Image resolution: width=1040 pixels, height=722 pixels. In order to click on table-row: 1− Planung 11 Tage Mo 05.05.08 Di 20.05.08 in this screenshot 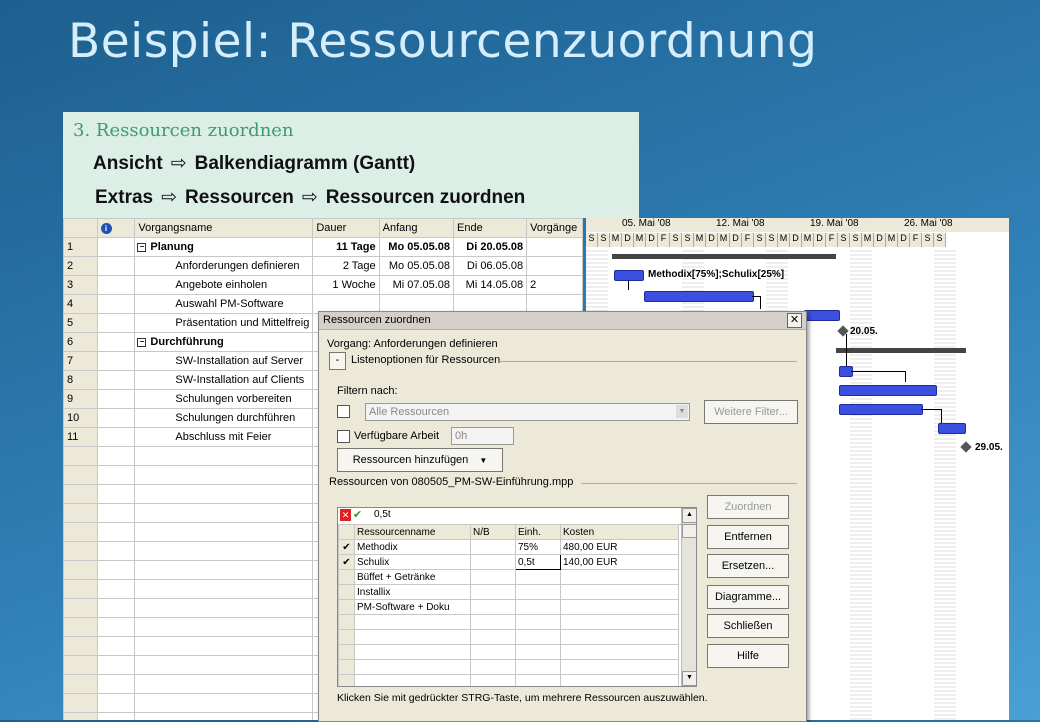, I will do `click(323, 247)`.